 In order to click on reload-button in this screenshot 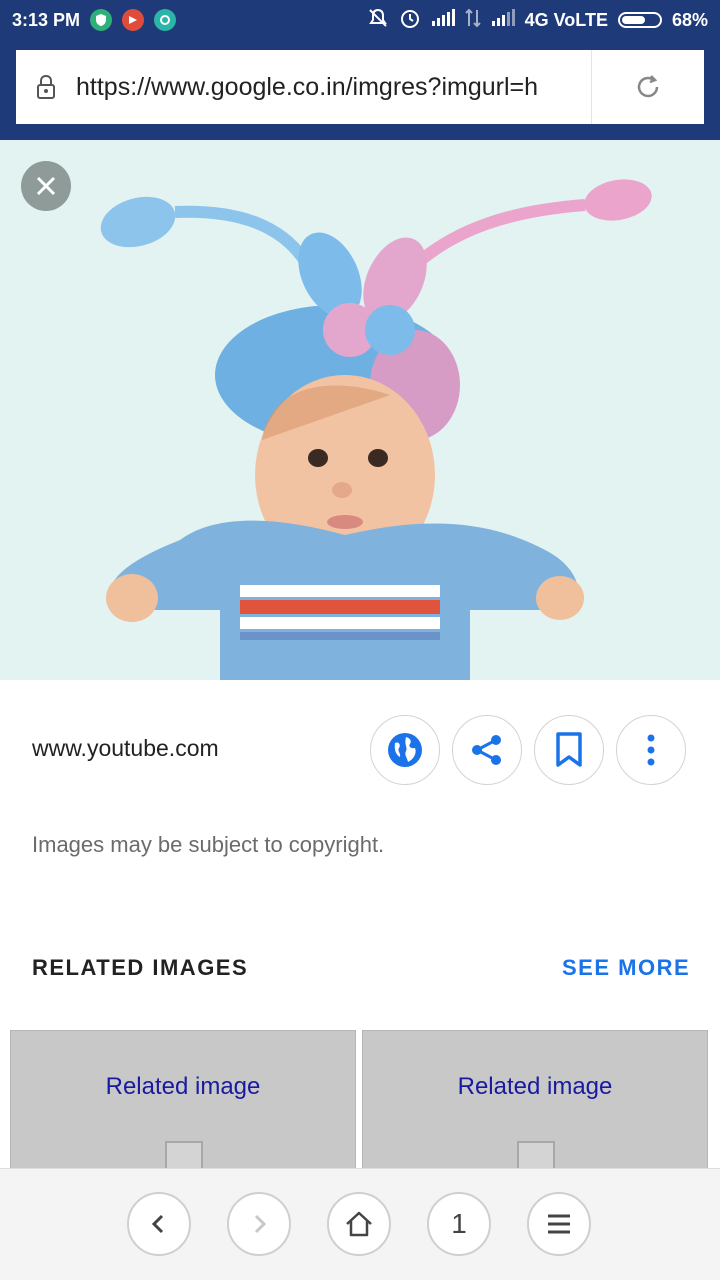, I will do `click(647, 87)`.